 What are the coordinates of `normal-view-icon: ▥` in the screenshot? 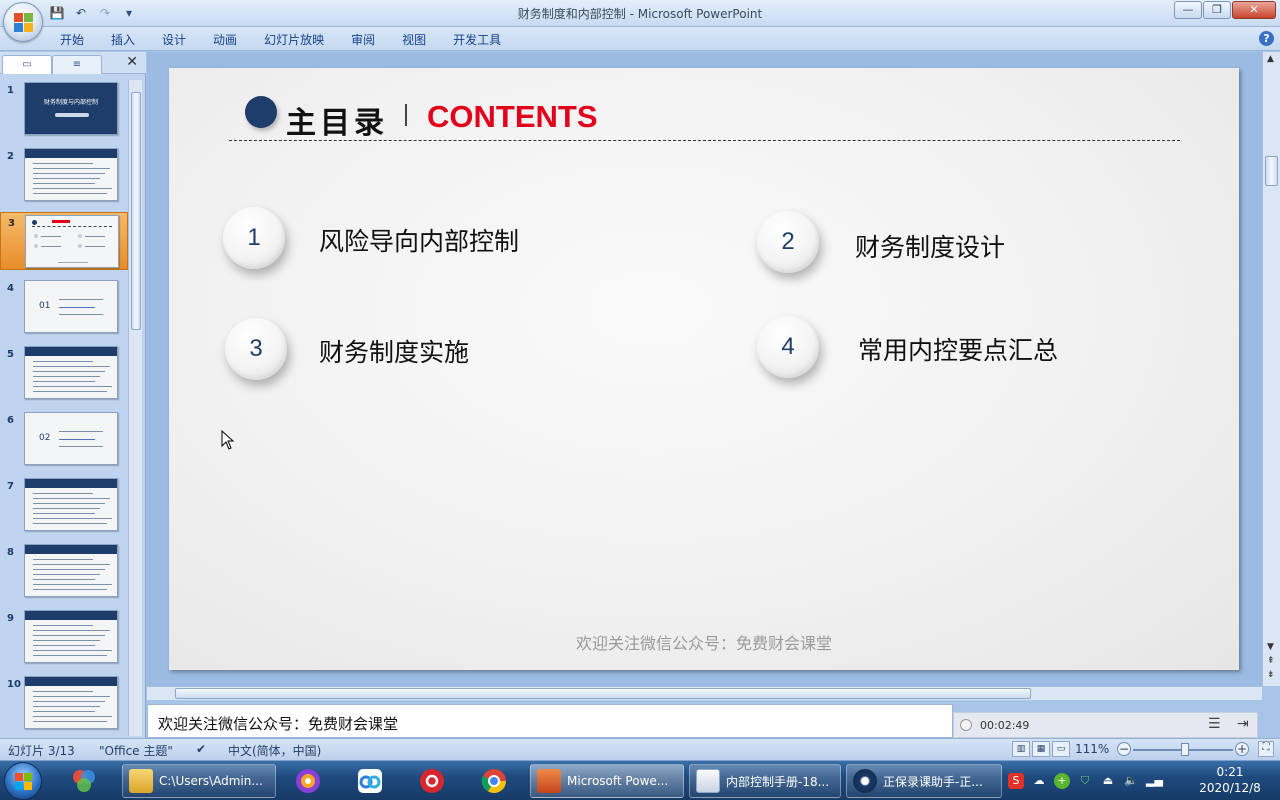 It's located at (1021, 749).